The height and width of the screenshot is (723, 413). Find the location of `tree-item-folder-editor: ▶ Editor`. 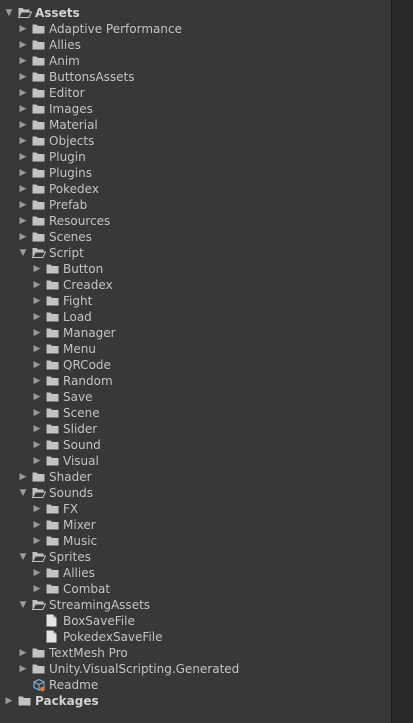

tree-item-folder-editor: ▶ Editor is located at coordinates (195, 93).